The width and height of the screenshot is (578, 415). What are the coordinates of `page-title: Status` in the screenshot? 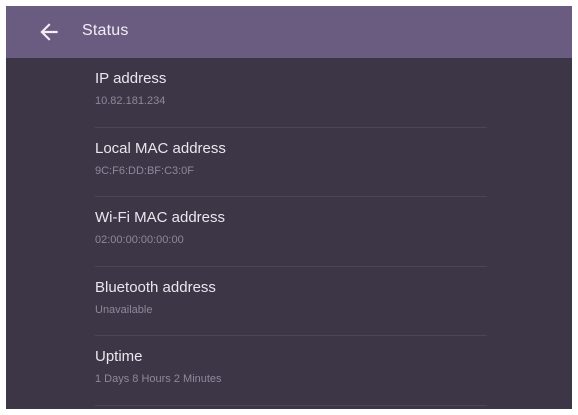 It's located at (105, 30).